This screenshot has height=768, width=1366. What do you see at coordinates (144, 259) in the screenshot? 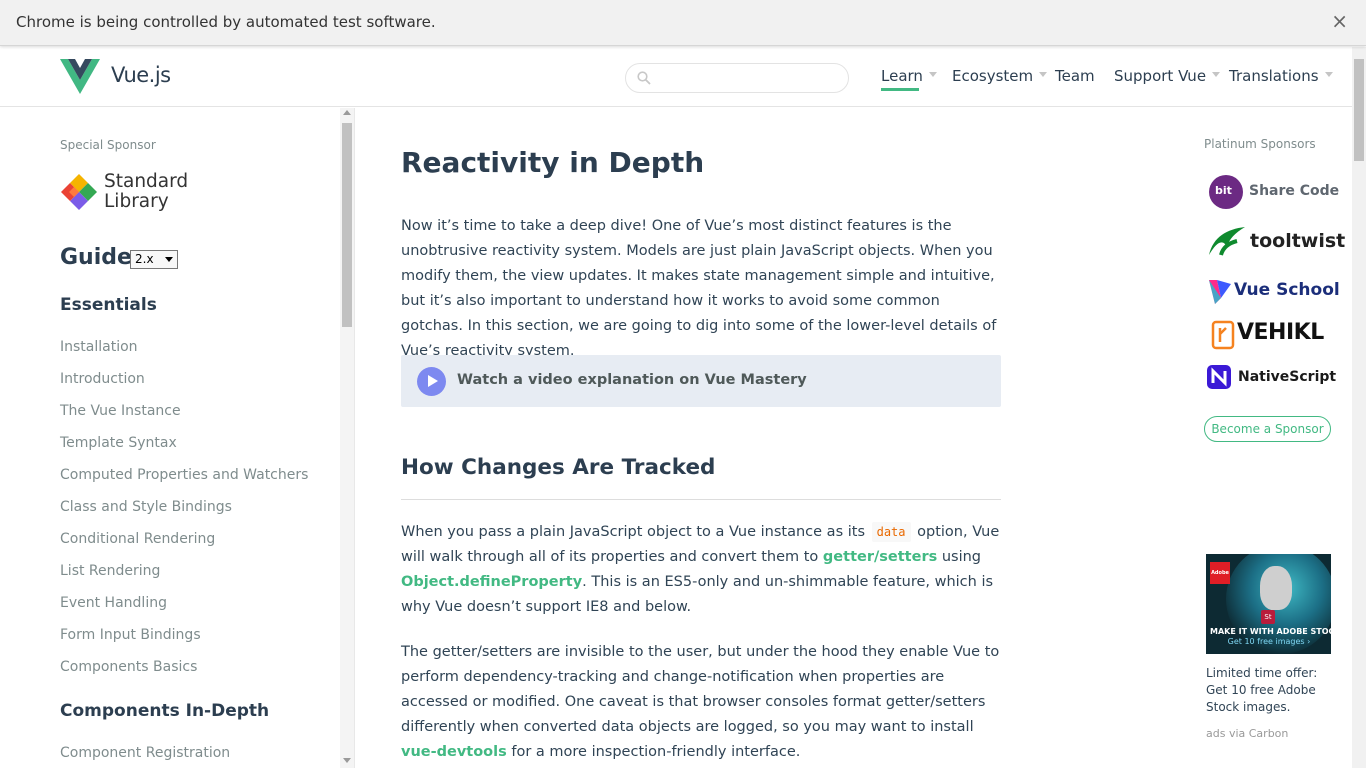
I see `version-value: 2.x` at bounding box center [144, 259].